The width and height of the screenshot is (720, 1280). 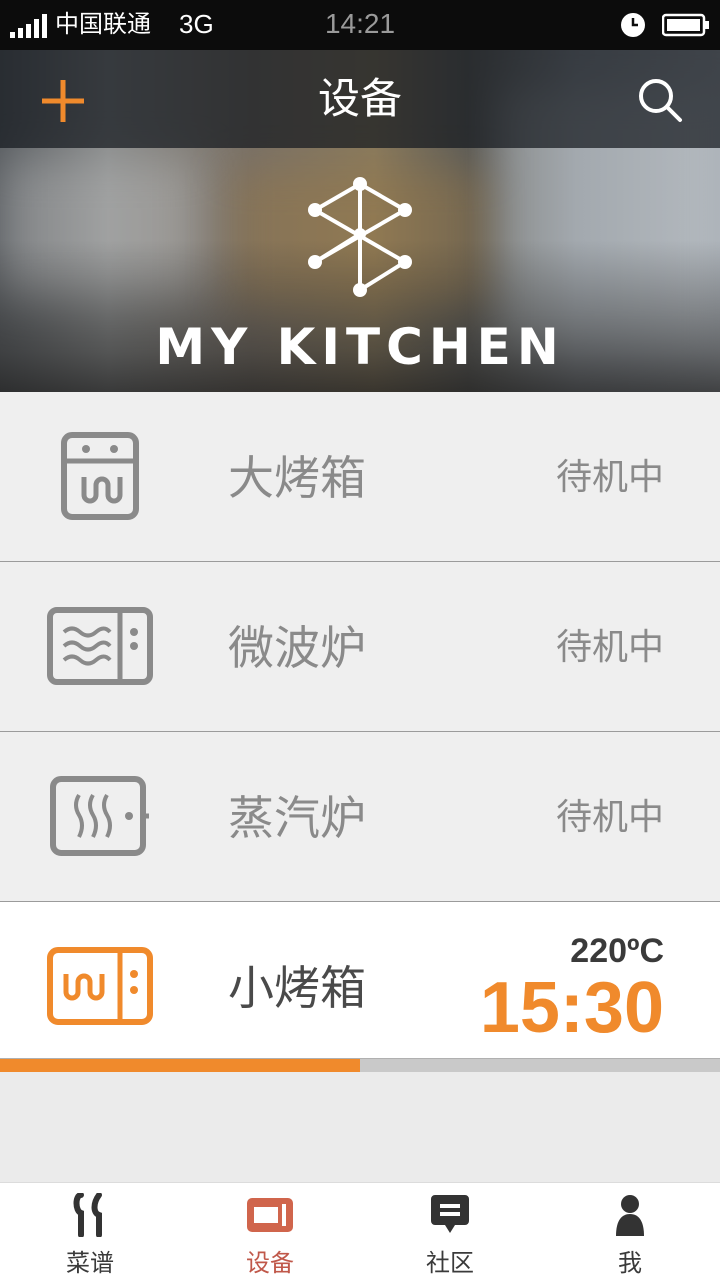 What do you see at coordinates (685, 25) in the screenshot?
I see `battery-icon` at bounding box center [685, 25].